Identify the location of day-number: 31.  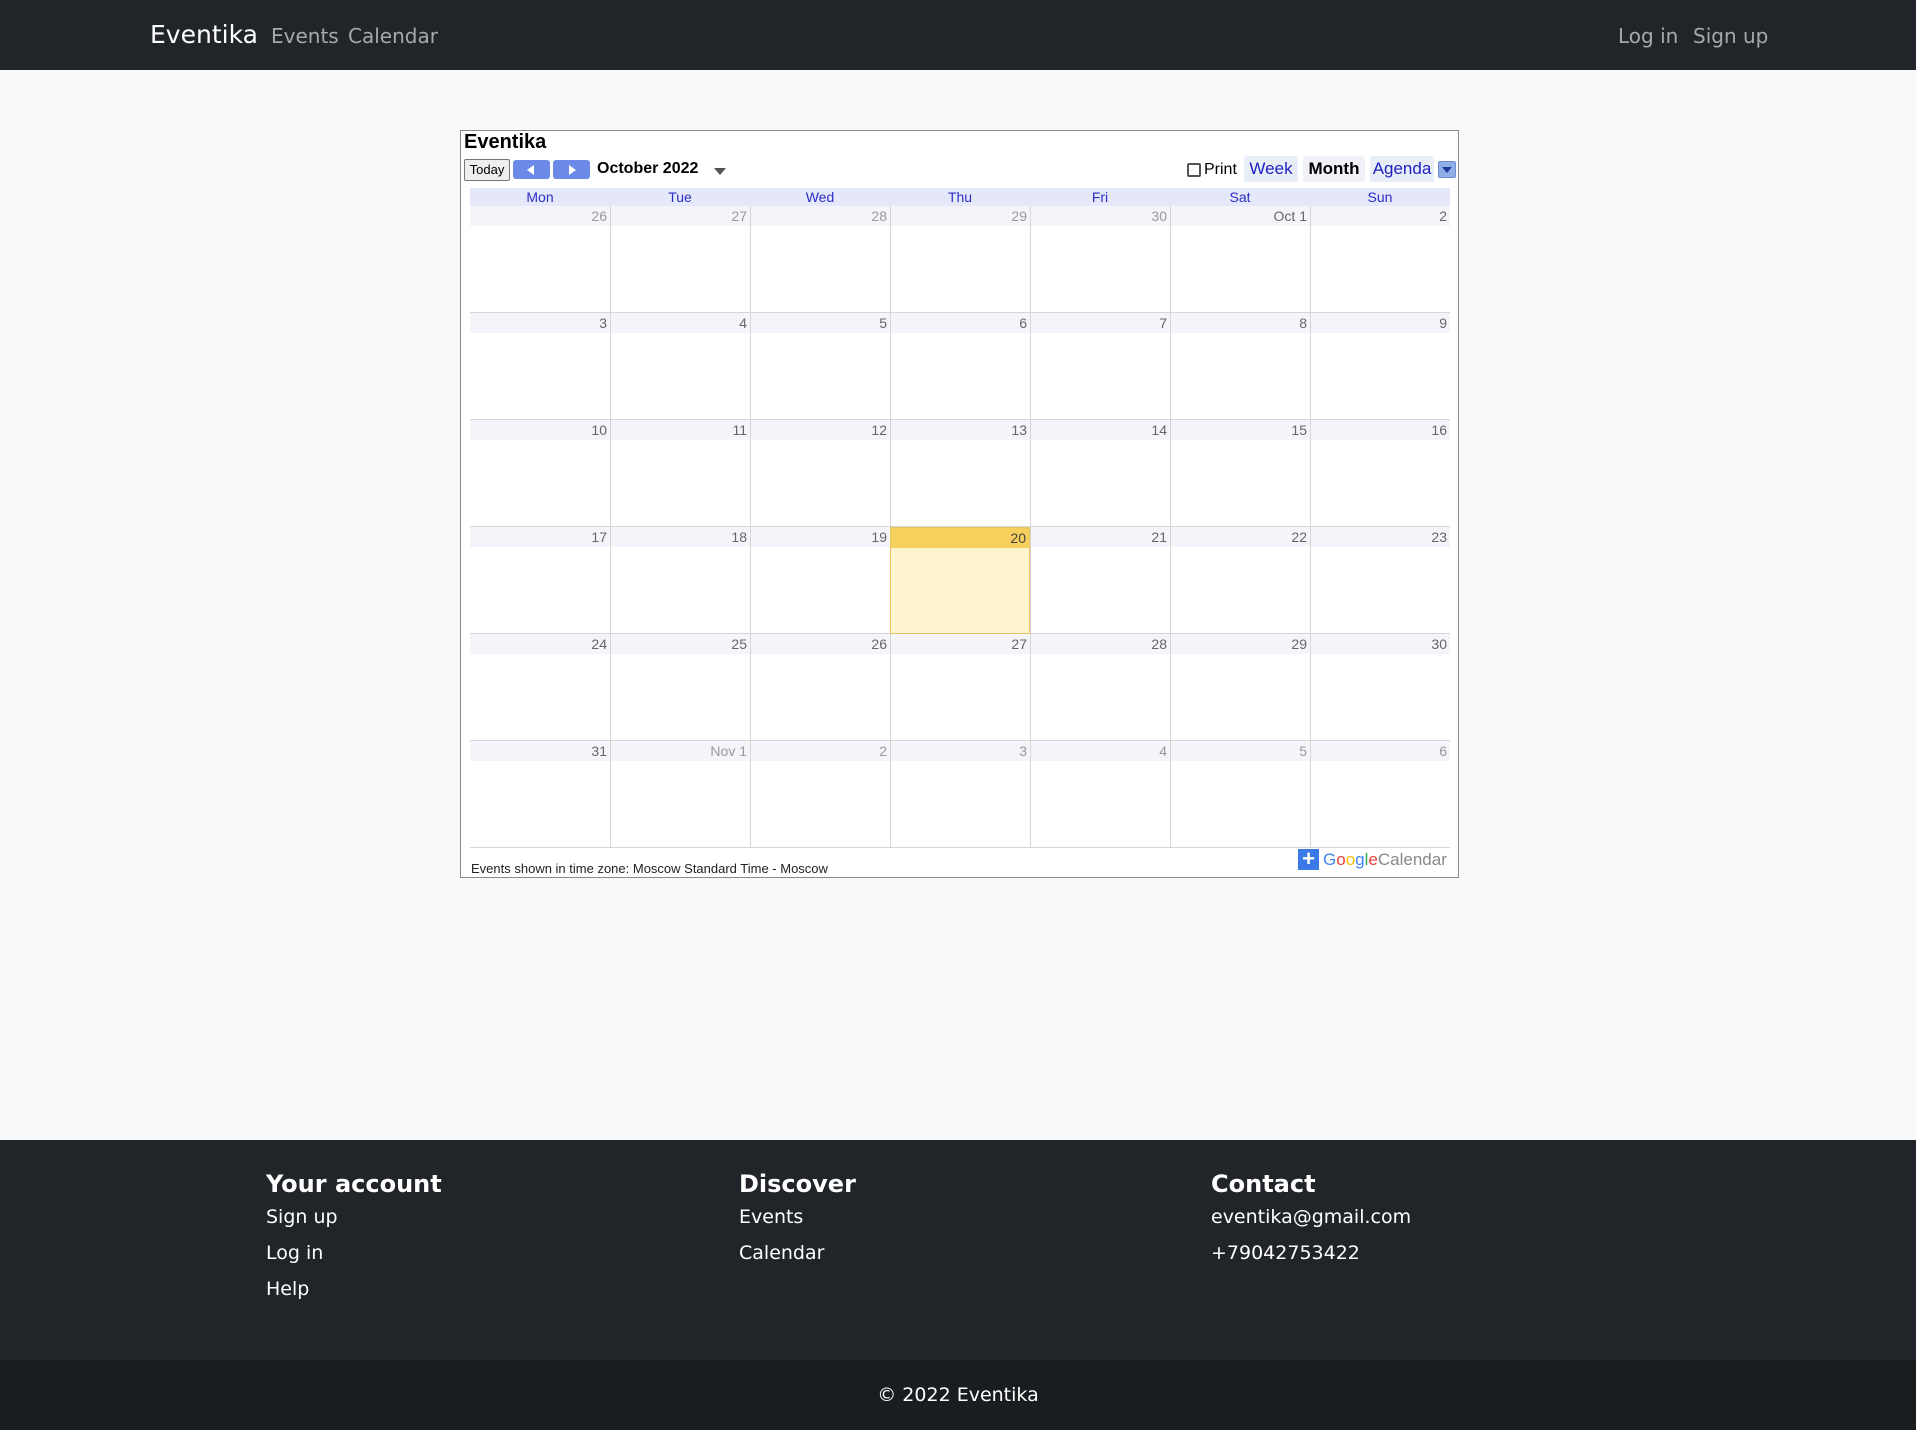
(540, 751).